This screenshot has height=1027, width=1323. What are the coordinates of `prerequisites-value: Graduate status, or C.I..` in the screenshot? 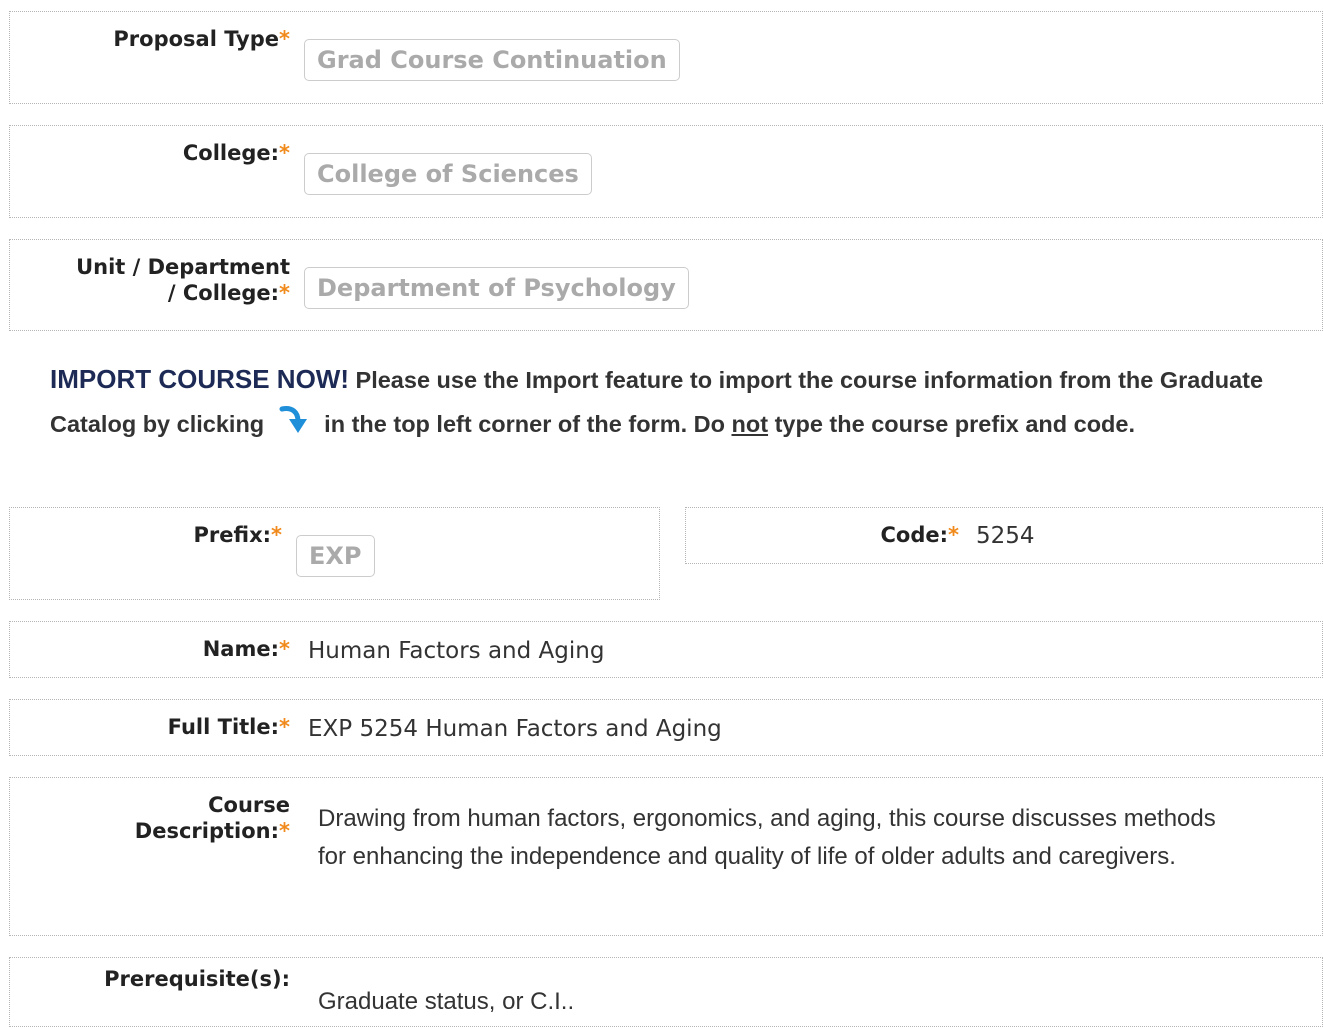 It's located at (446, 1002).